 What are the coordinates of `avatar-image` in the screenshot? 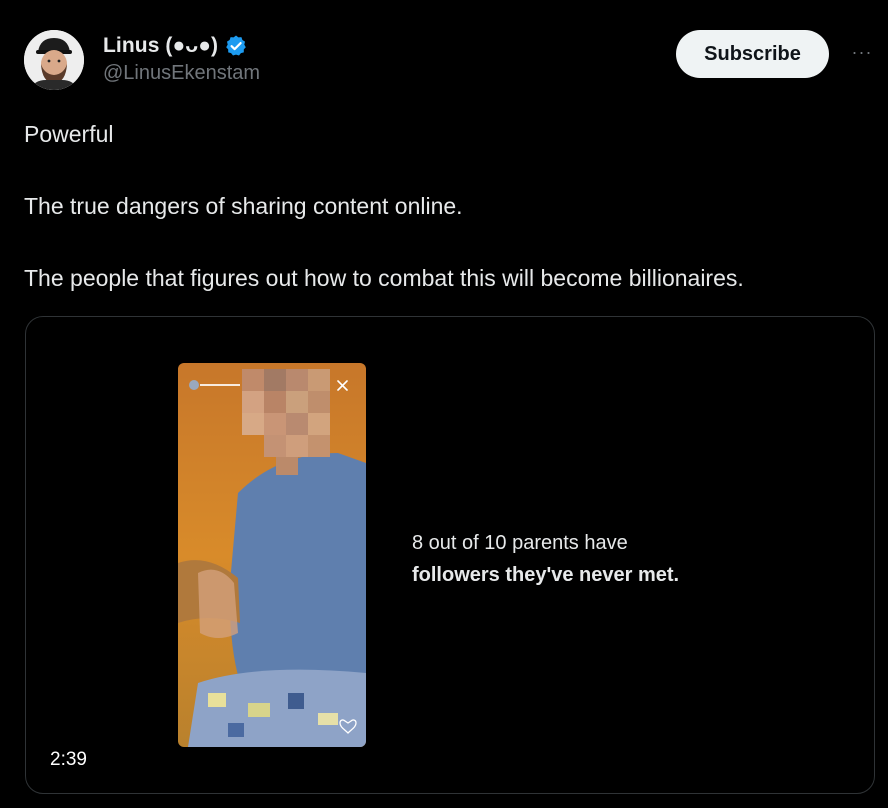 It's located at (54, 60).